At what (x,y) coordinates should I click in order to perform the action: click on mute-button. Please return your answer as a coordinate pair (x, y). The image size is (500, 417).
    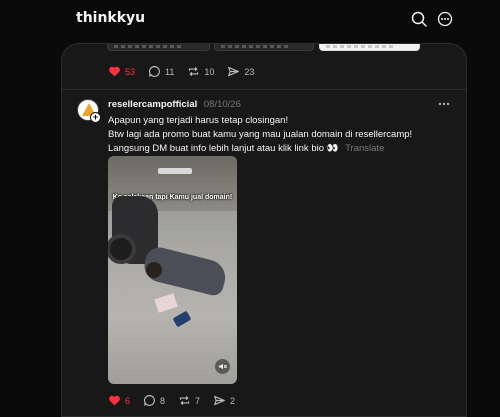
    Looking at the image, I should click on (222, 366).